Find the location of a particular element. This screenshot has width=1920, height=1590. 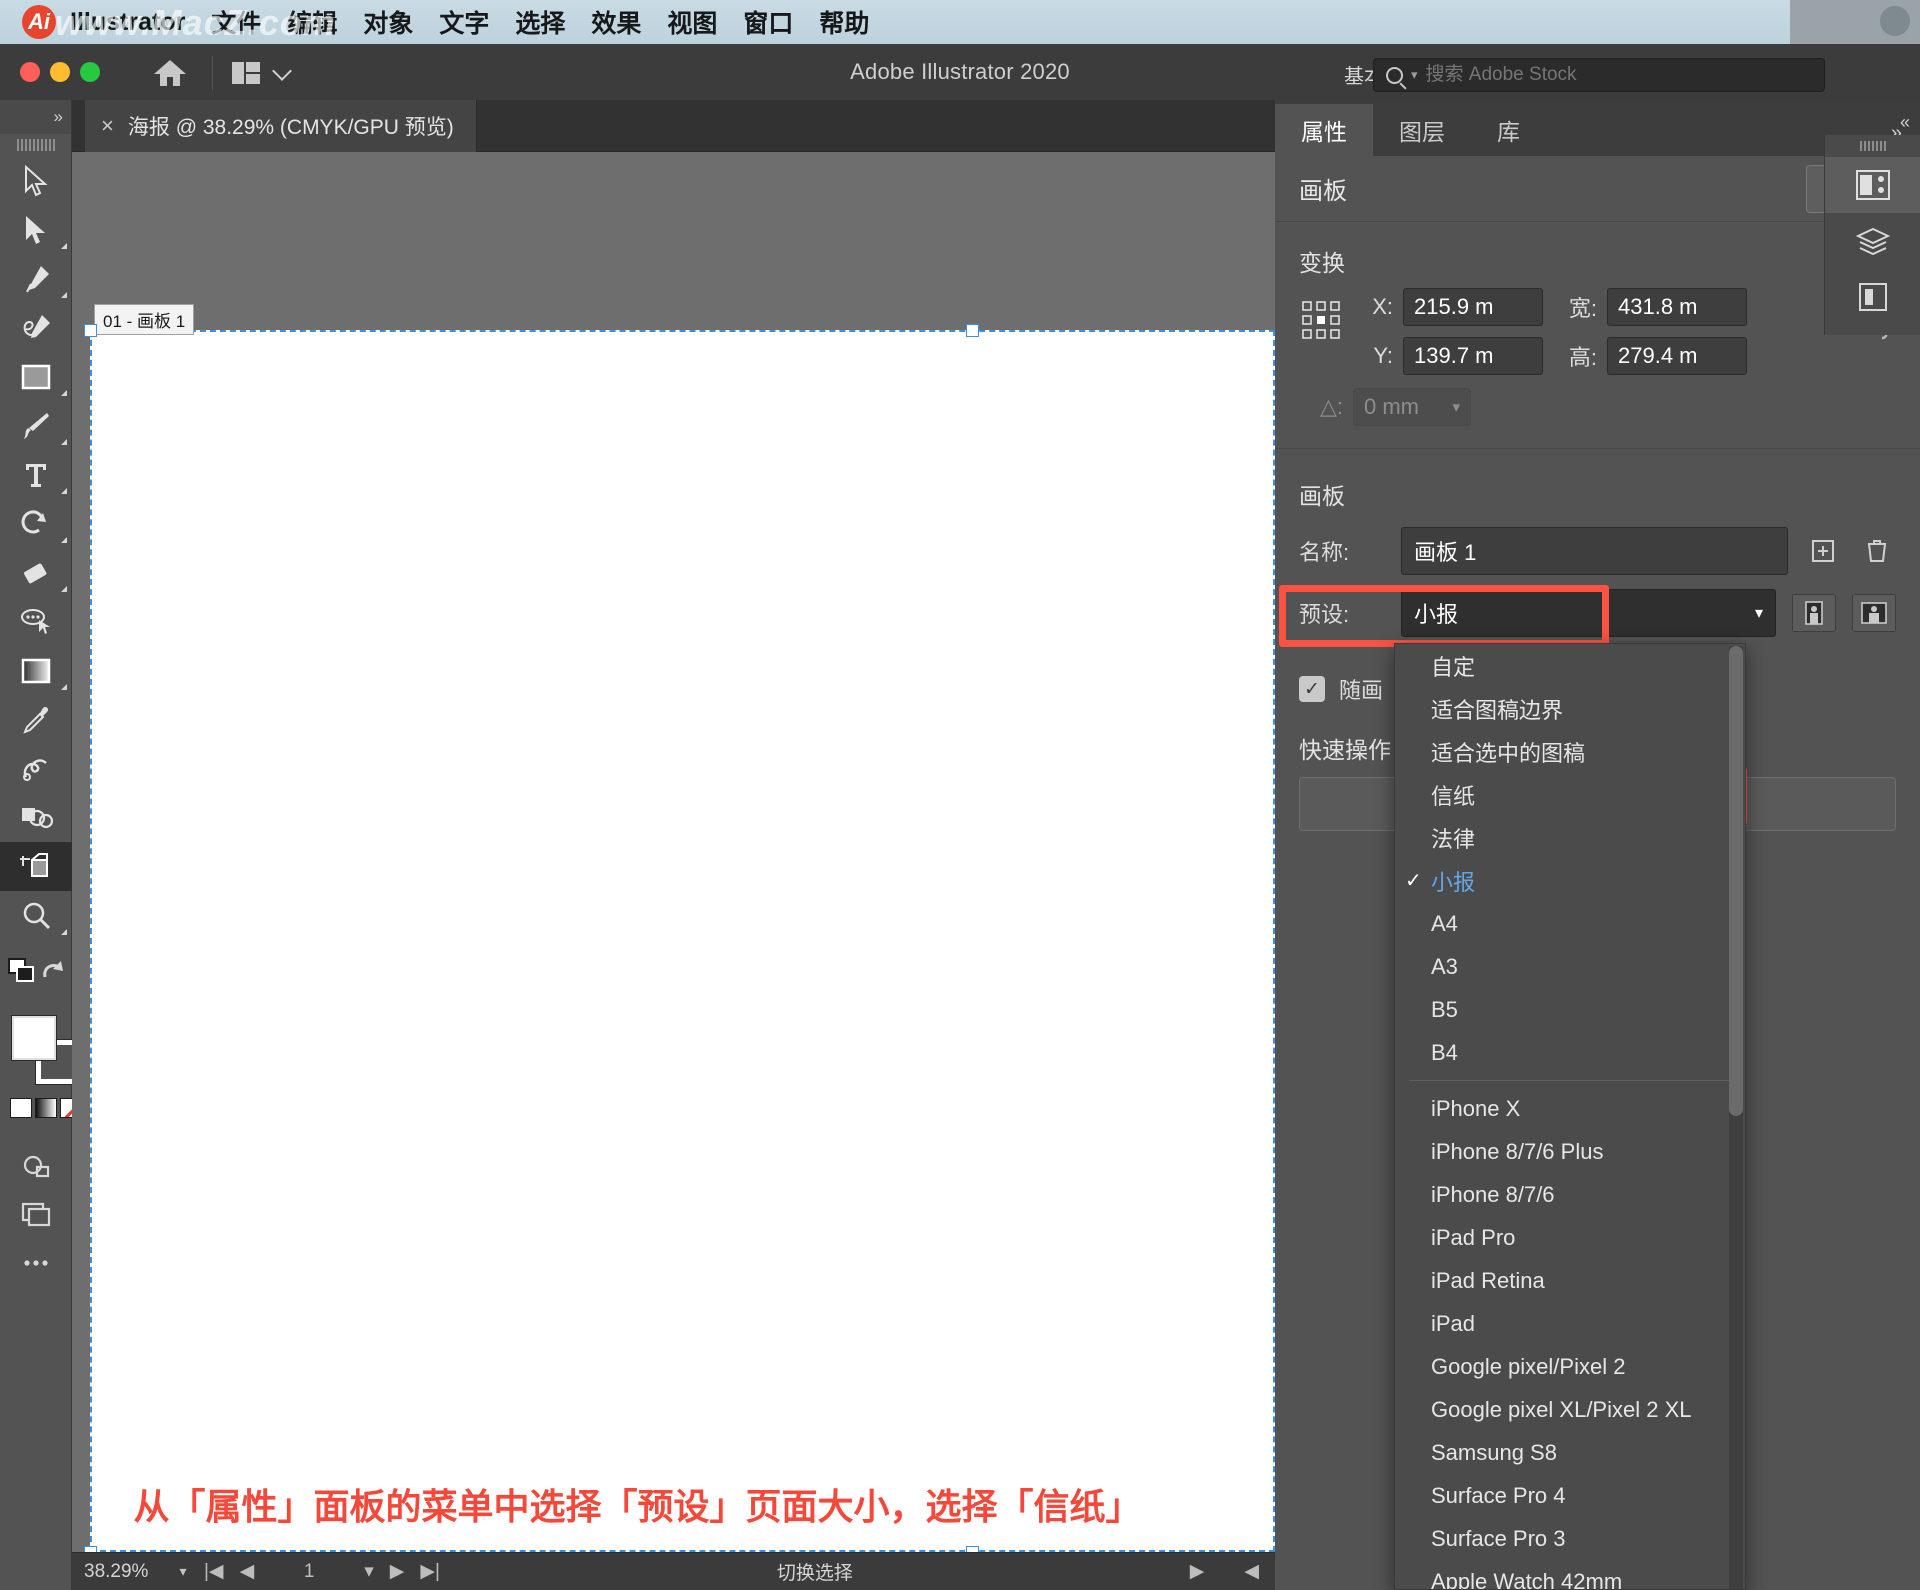

add-artboard-icon is located at coordinates (1823, 551).